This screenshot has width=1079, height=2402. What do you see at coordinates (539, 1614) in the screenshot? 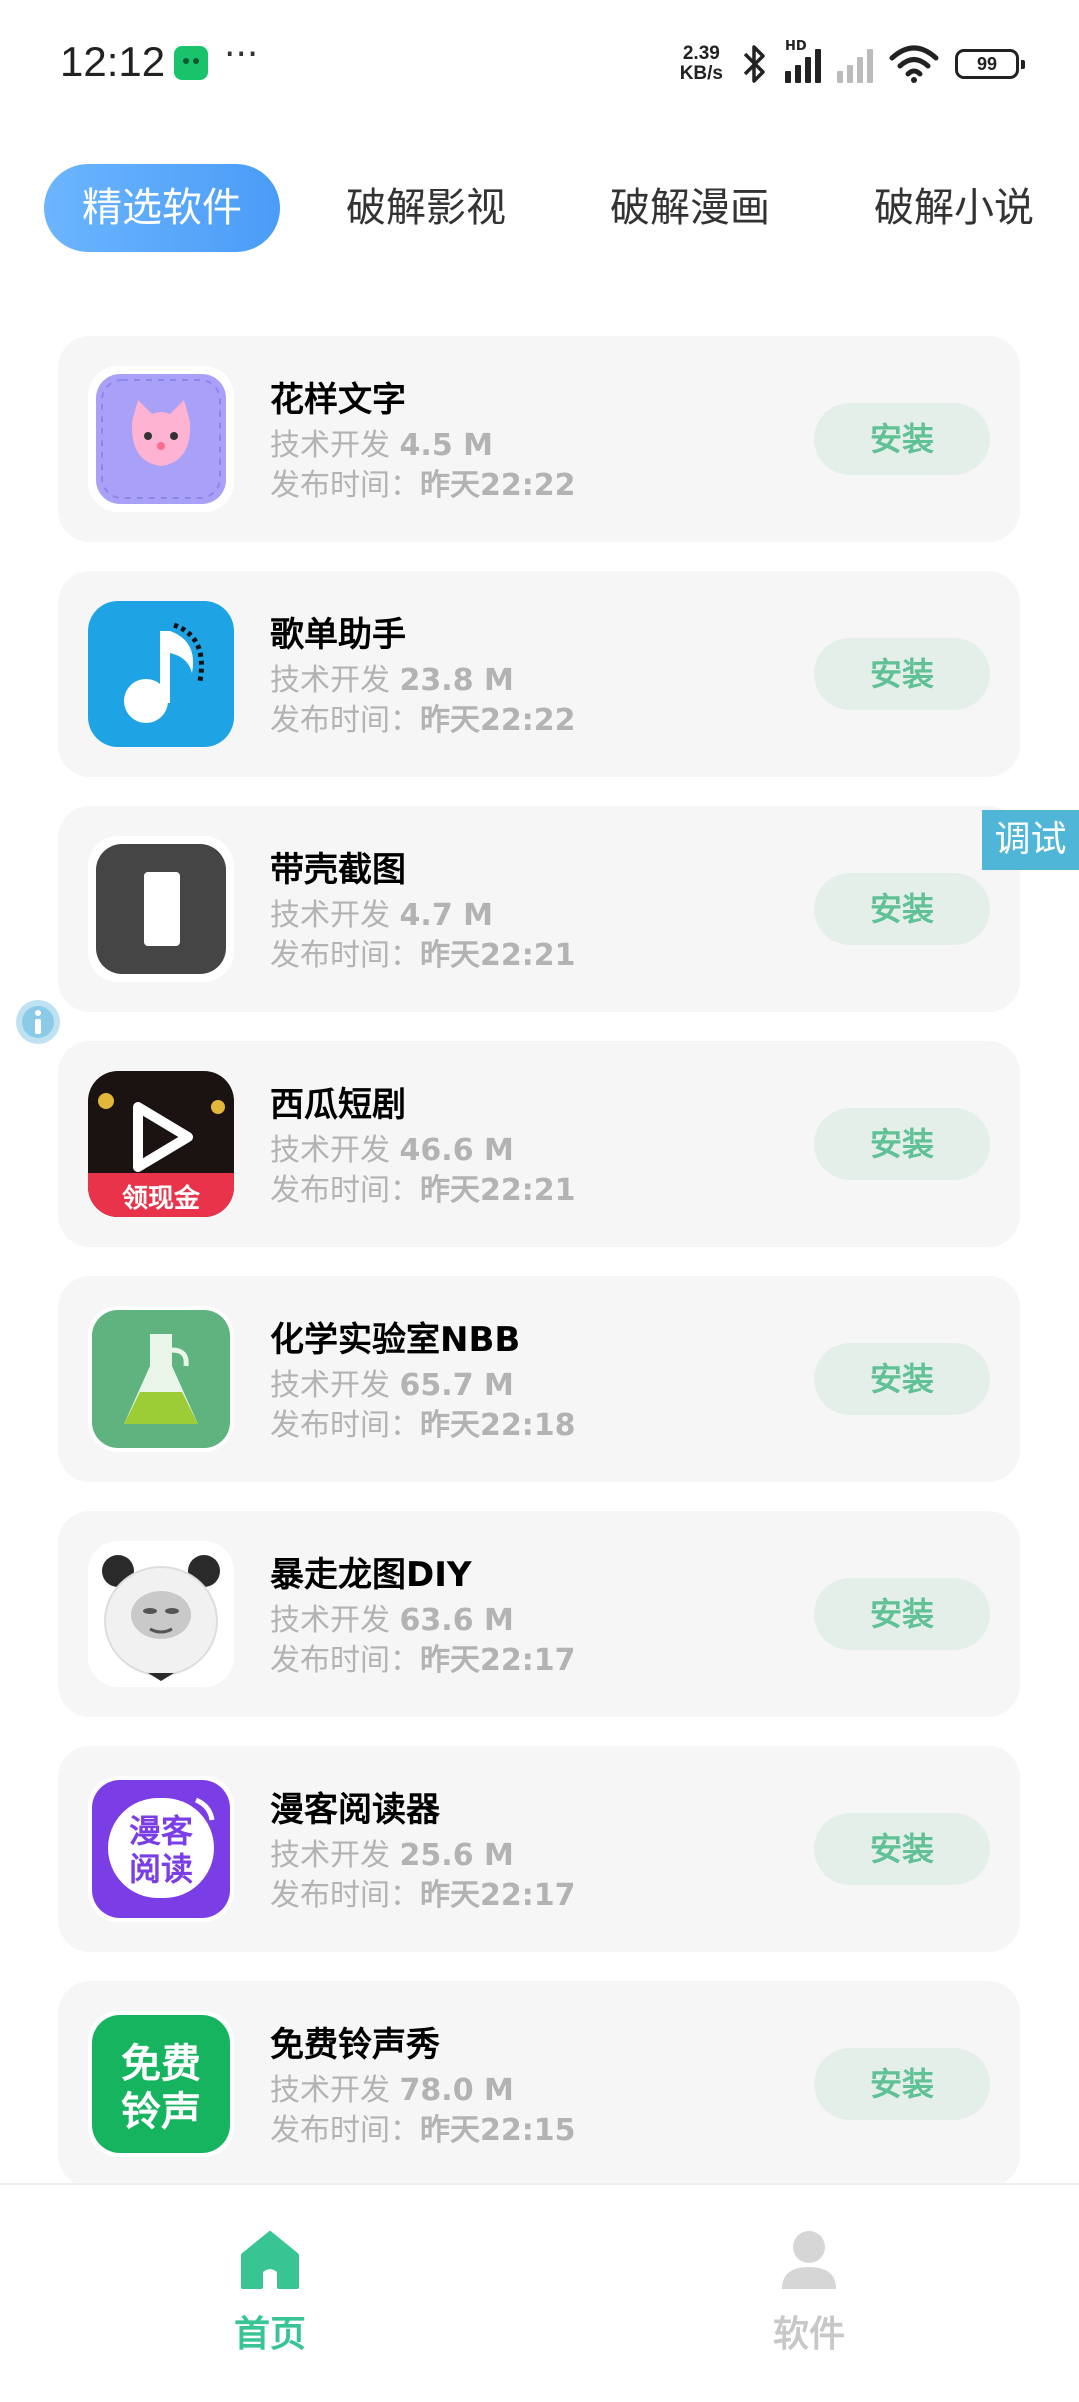
I see `app-card: 暴走龙图DIY 技术开发 63.6 M 发布时间：昨天22:17 安装` at bounding box center [539, 1614].